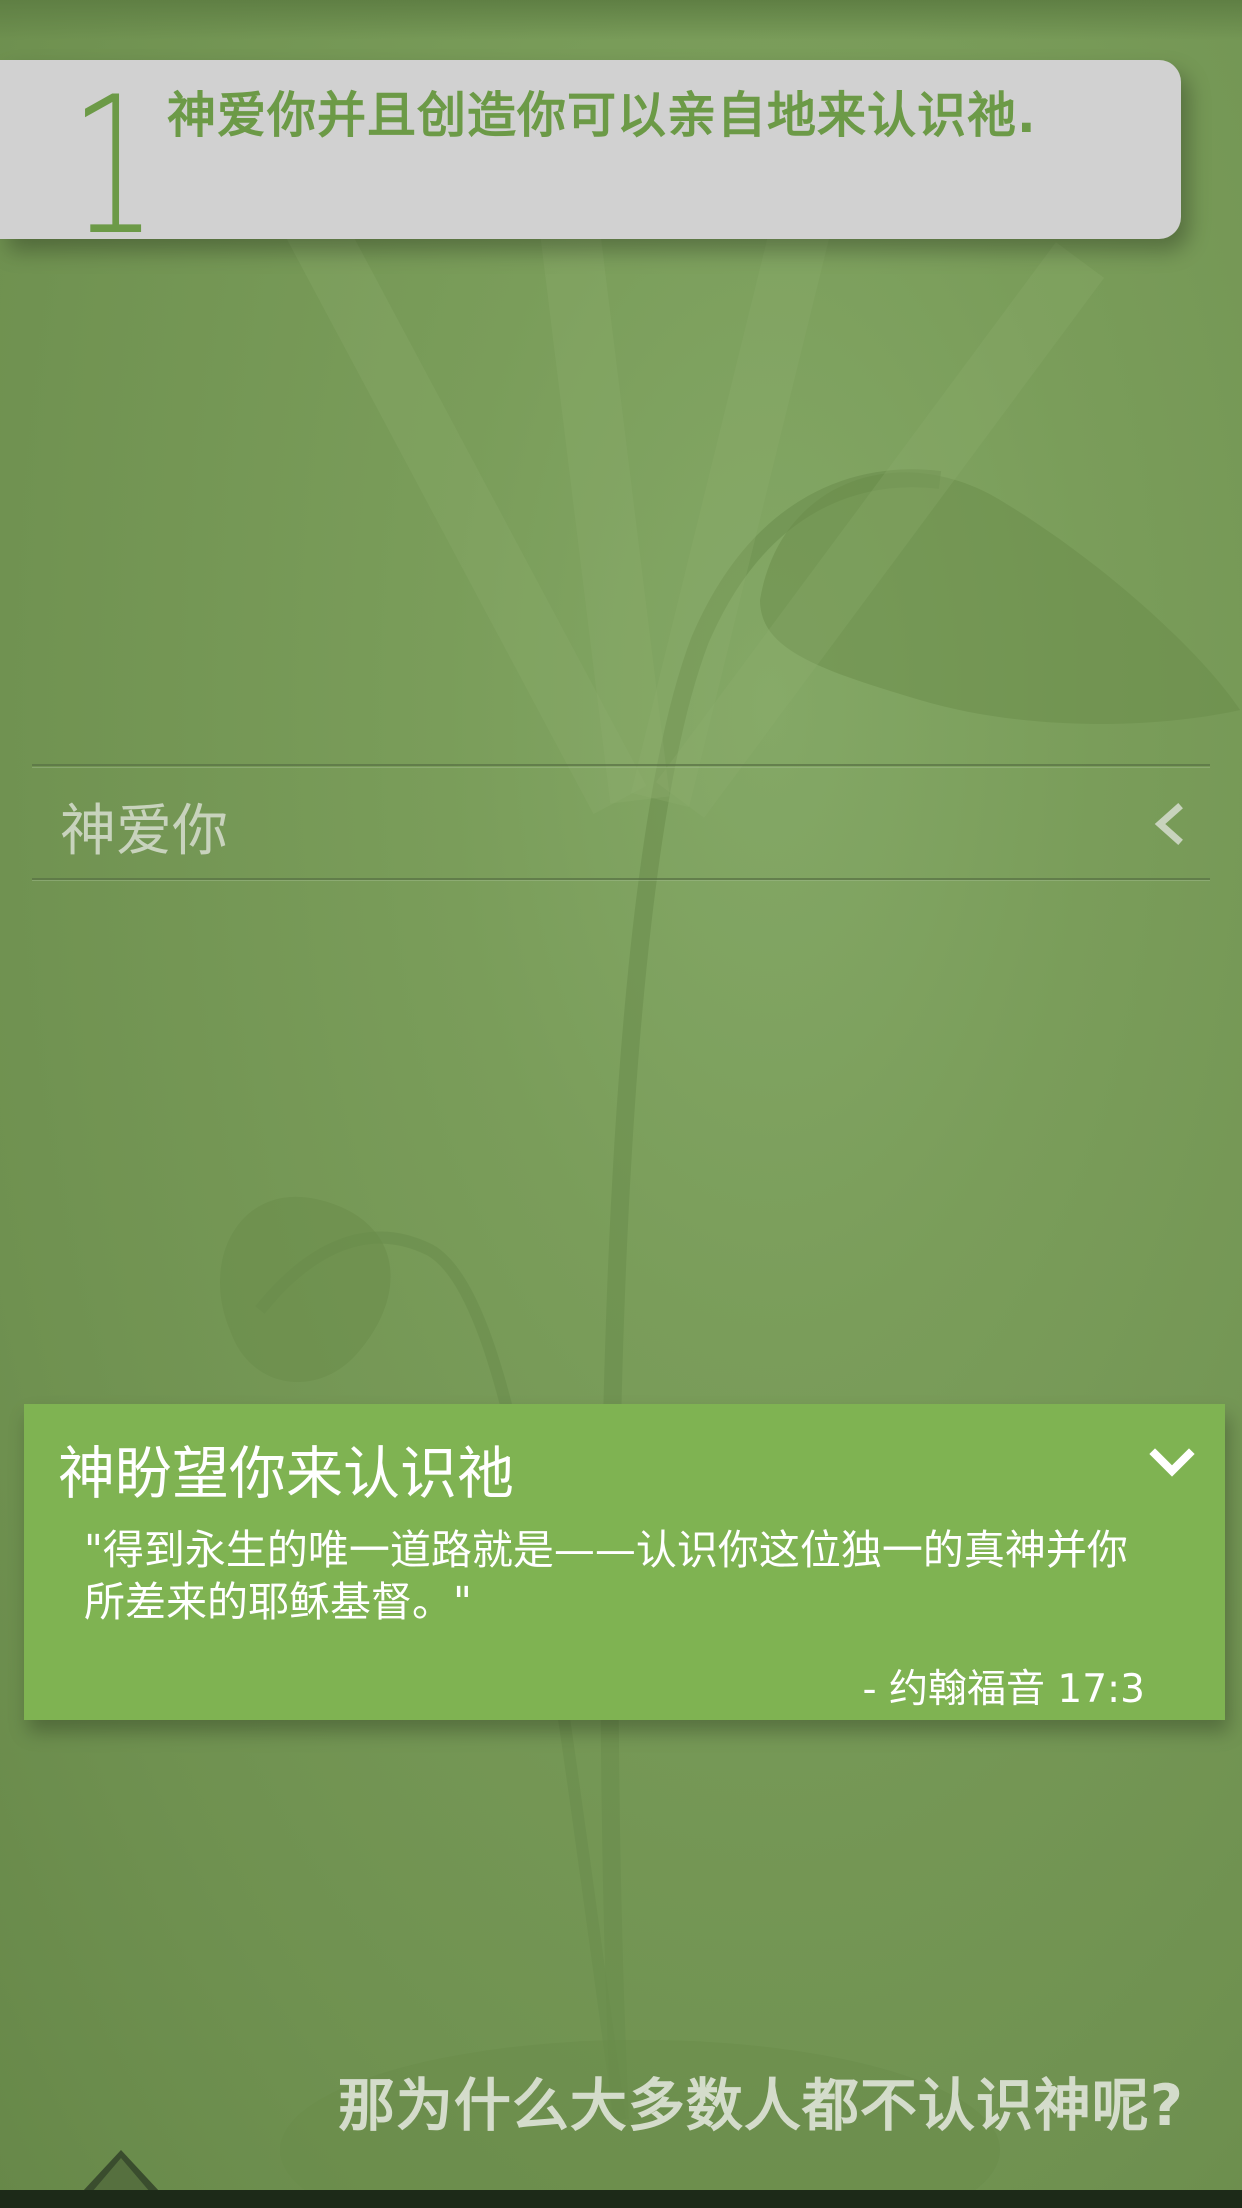  I want to click on accordion-item-label: 神爱你, so click(144, 831).